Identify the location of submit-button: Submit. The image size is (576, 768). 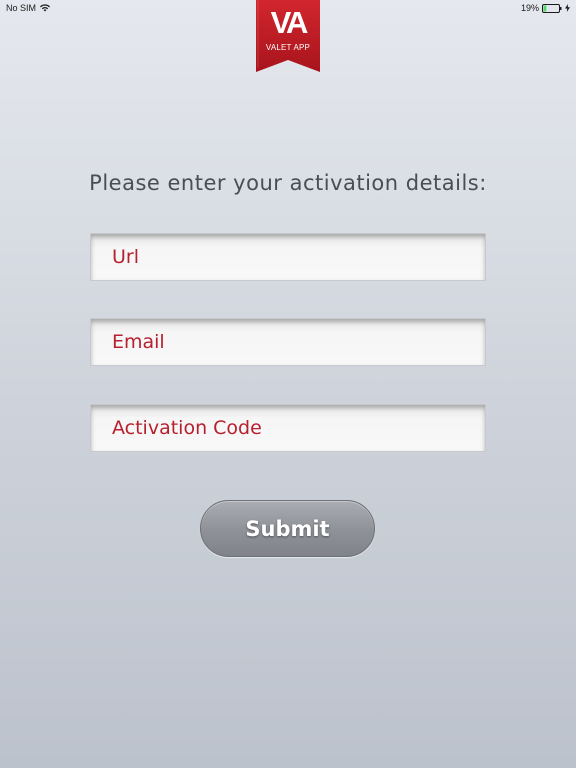
(287, 528).